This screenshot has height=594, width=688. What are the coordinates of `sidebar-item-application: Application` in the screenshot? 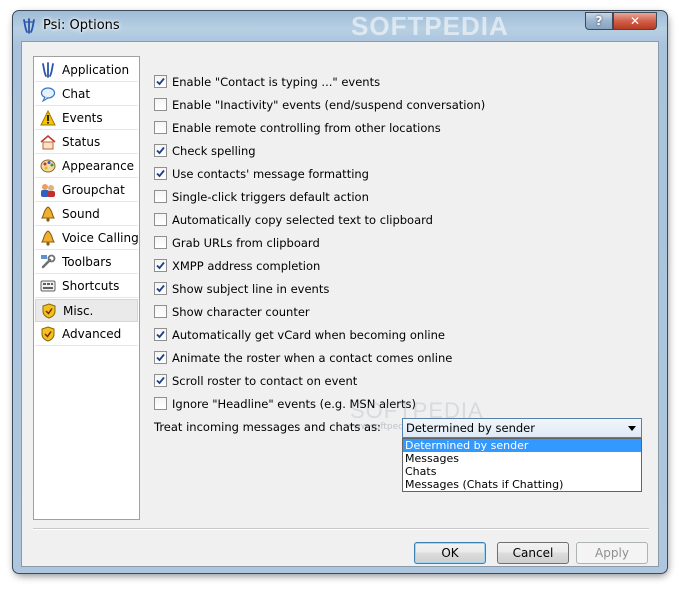 It's located at (86, 70).